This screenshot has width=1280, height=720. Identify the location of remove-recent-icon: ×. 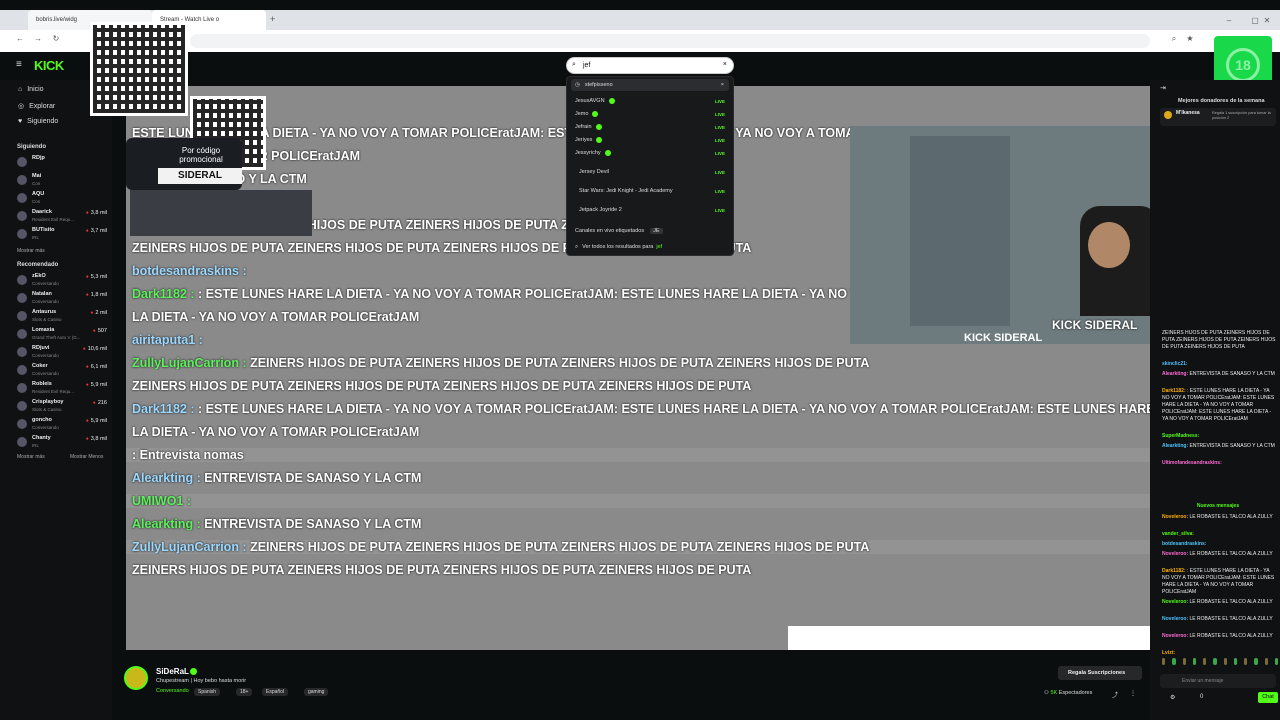
(722, 85).